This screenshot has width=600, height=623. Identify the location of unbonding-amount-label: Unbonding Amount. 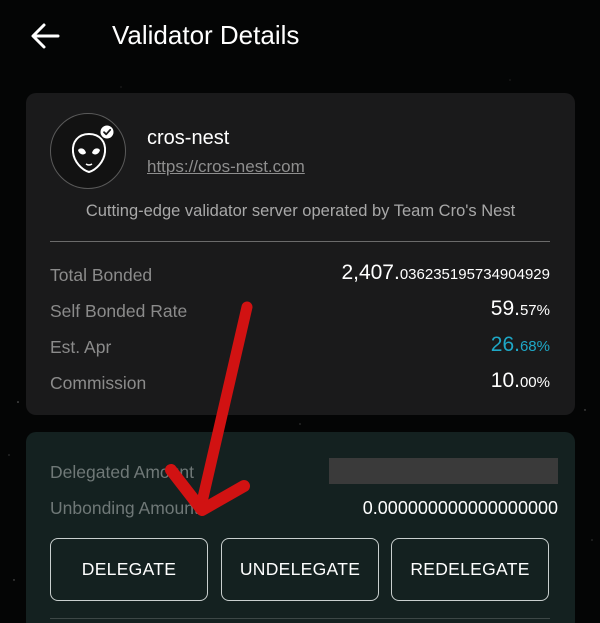
(124, 508).